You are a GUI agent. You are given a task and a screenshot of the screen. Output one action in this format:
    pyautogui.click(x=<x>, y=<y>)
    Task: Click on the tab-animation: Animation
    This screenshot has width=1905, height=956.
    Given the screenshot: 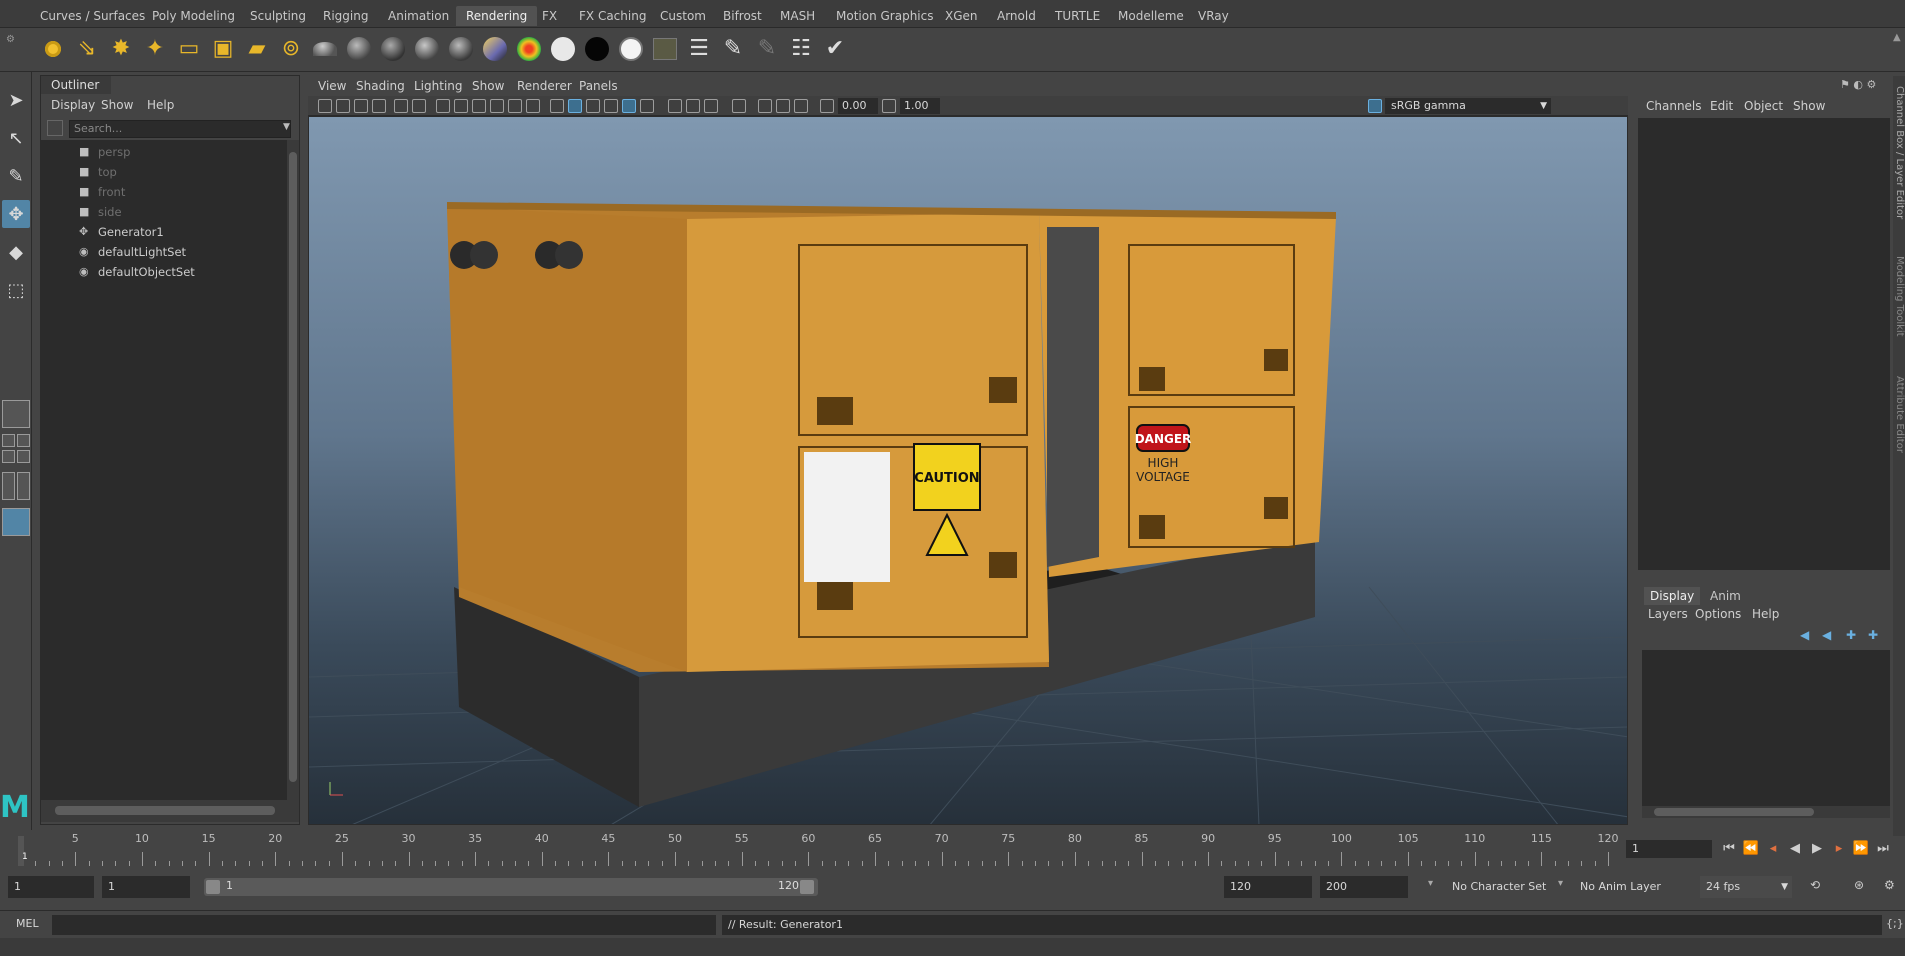 What is the action you would take?
    pyautogui.click(x=418, y=16)
    